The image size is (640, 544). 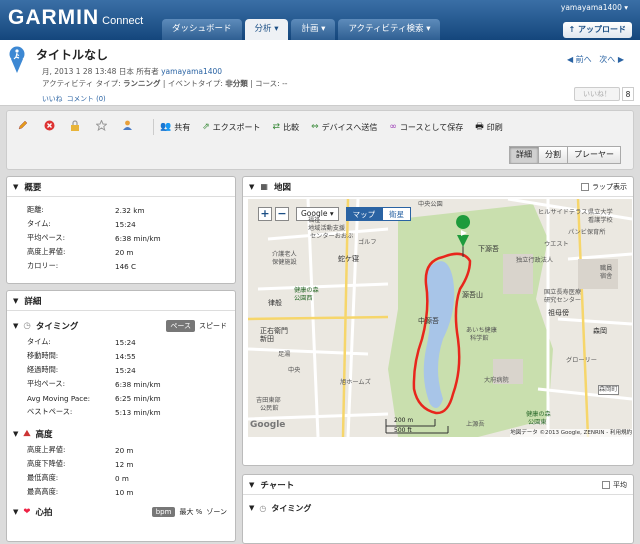 What do you see at coordinates (196, 326) in the screenshot?
I see `pace-speed-toggle: ペース スピード` at bounding box center [196, 326].